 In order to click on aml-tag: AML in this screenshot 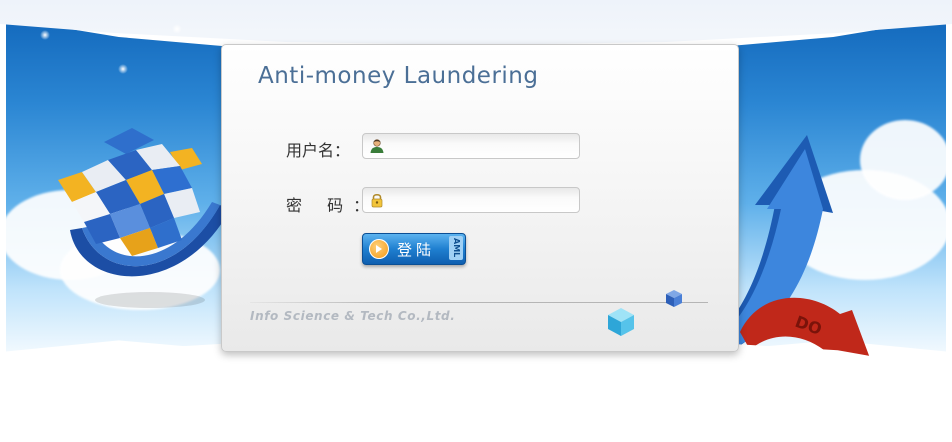, I will do `click(456, 248)`.